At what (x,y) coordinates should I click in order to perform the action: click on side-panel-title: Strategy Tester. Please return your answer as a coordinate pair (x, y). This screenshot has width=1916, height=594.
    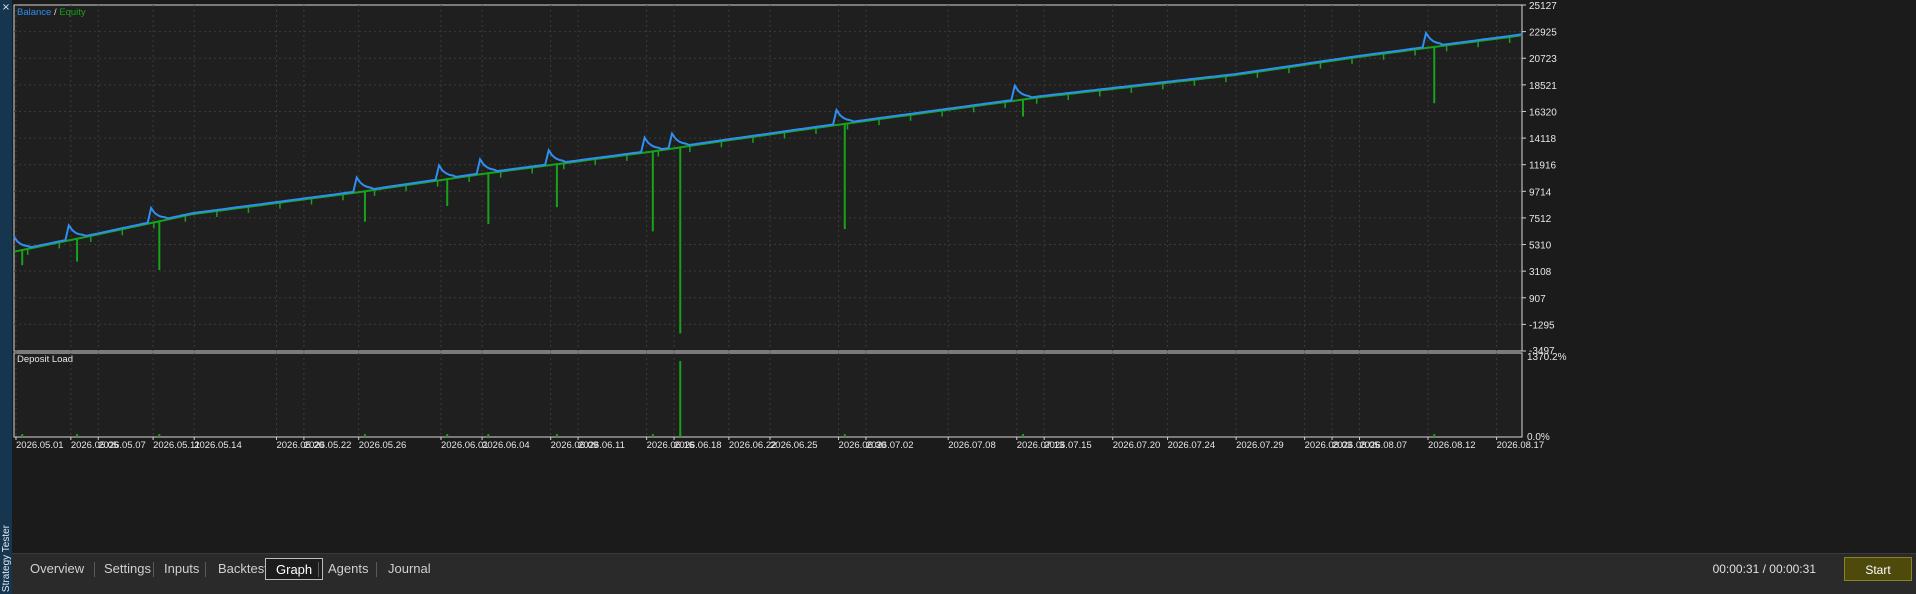
    Looking at the image, I should click on (6, 534).